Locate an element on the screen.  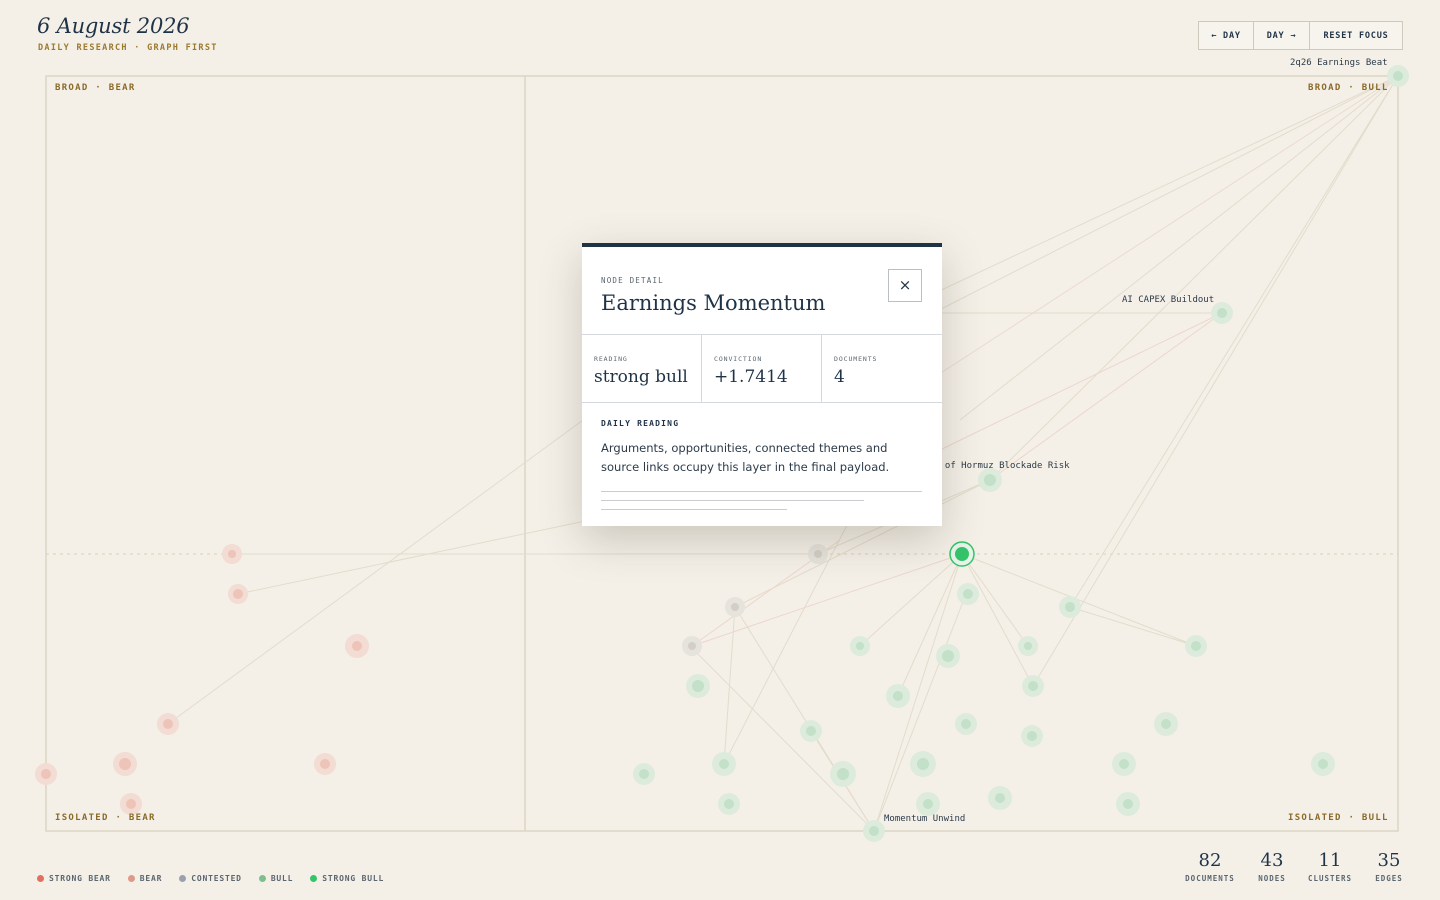
stat-value: 35 is located at coordinates (1389, 860).